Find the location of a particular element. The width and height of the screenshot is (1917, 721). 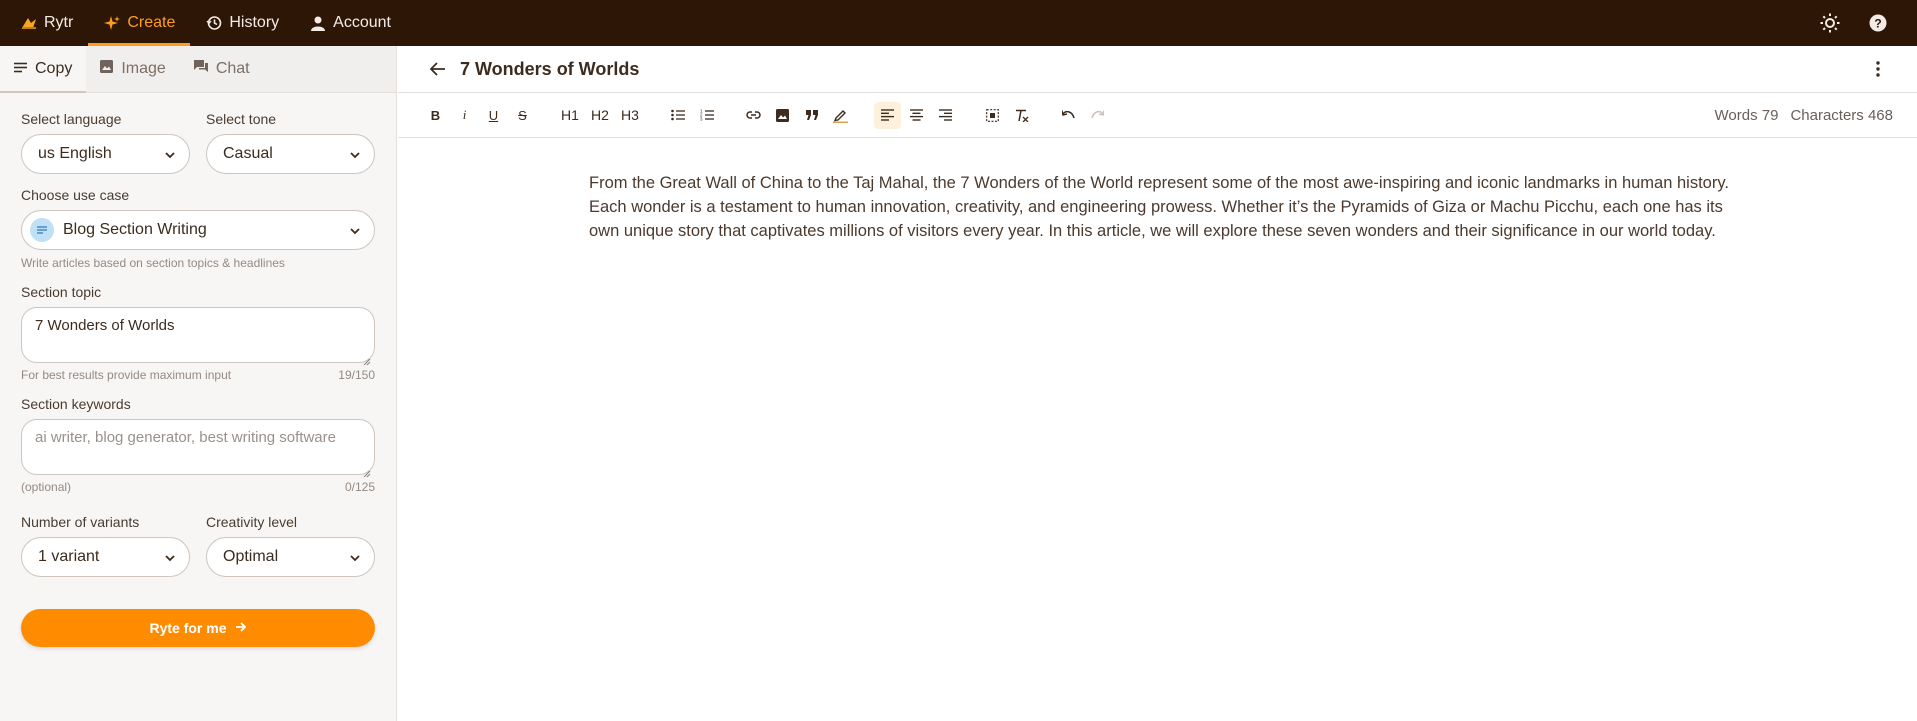

ryte-for-me-label: Ryte for me is located at coordinates (188, 628).